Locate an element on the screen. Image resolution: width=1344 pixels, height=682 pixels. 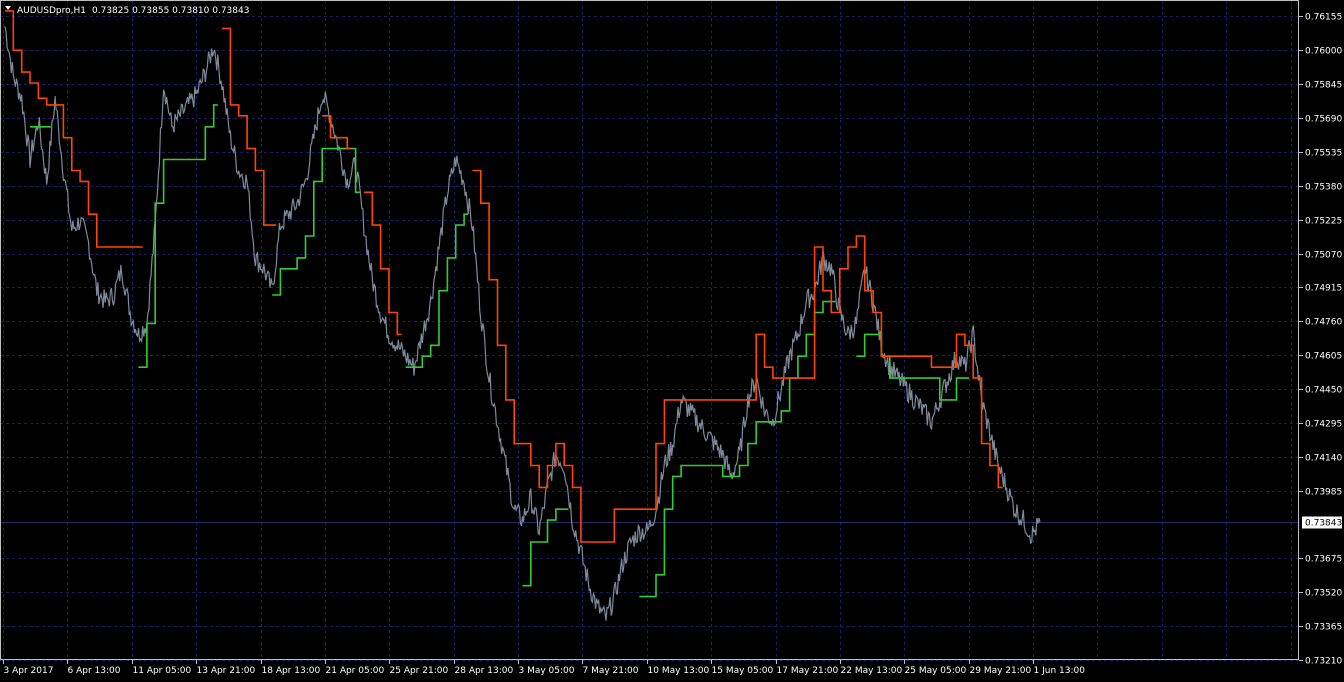
y-tick-label: 0.74605 is located at coordinates (1323, 357).